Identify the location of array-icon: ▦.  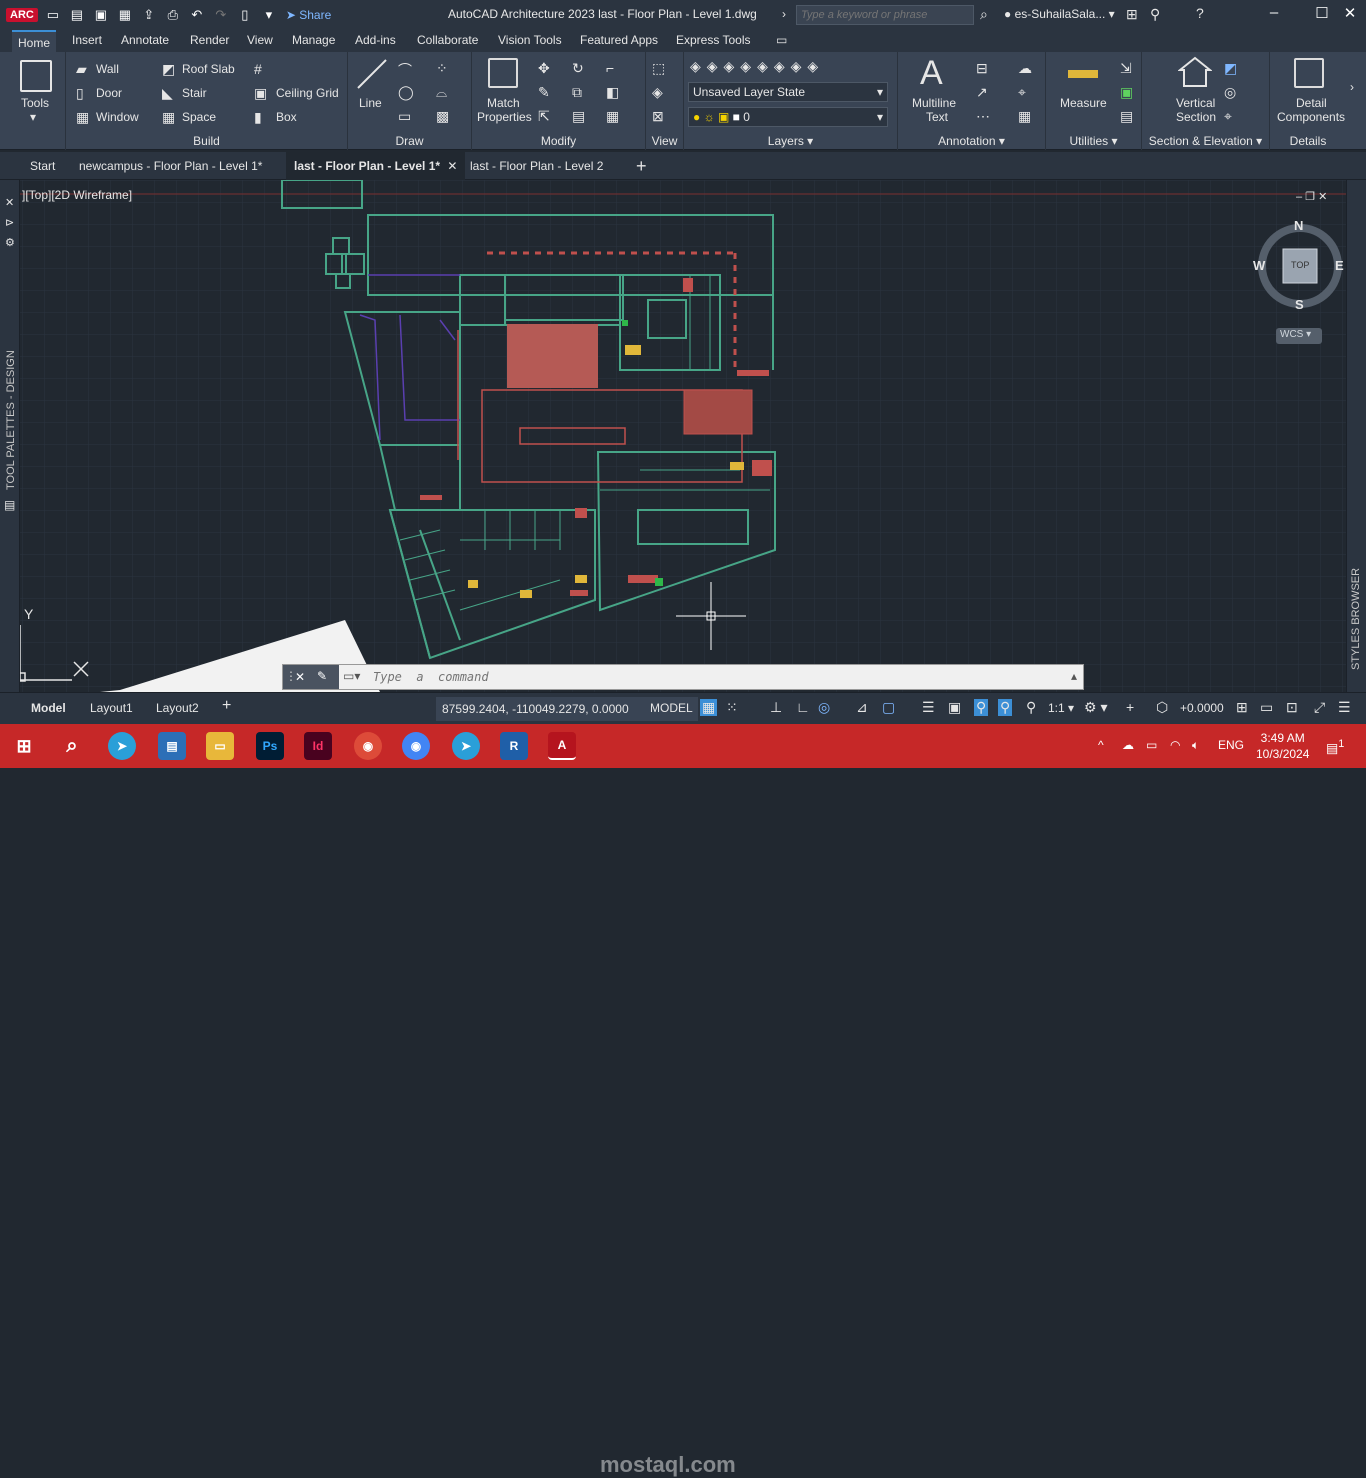
(612, 116).